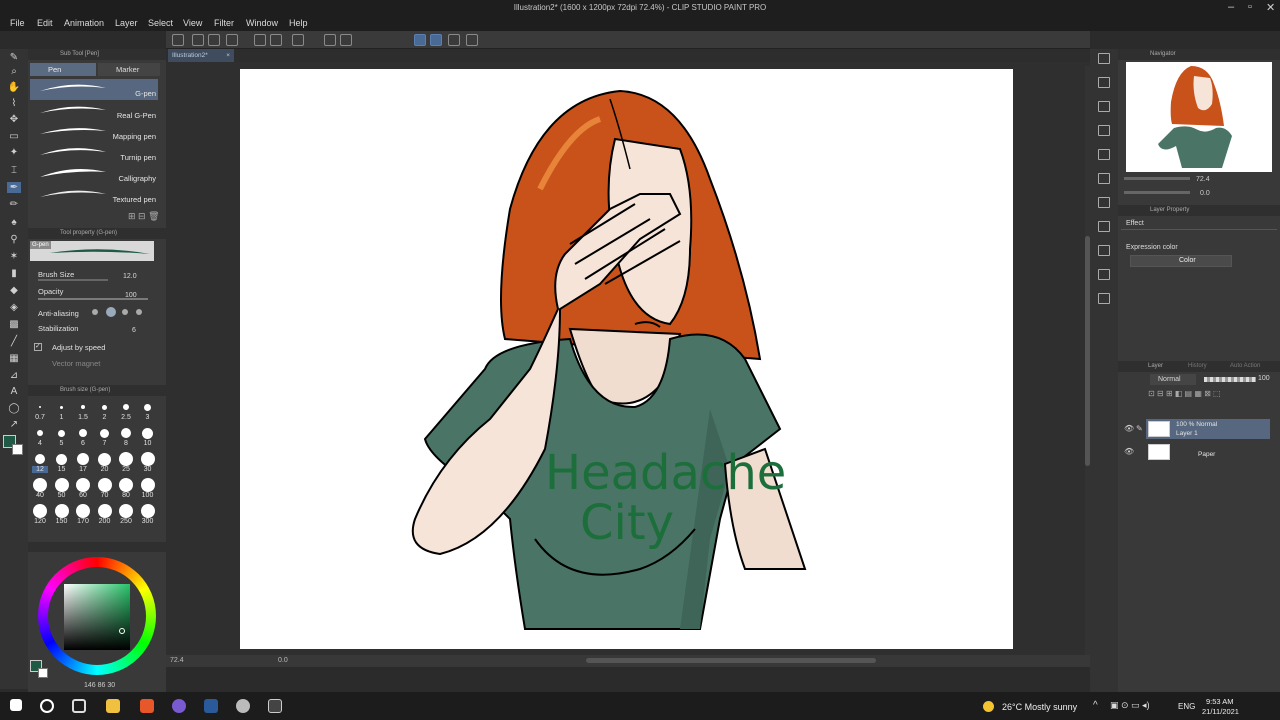 The image size is (1280, 720). What do you see at coordinates (14, 87) in the screenshot?
I see `hand-icon: ✋` at bounding box center [14, 87].